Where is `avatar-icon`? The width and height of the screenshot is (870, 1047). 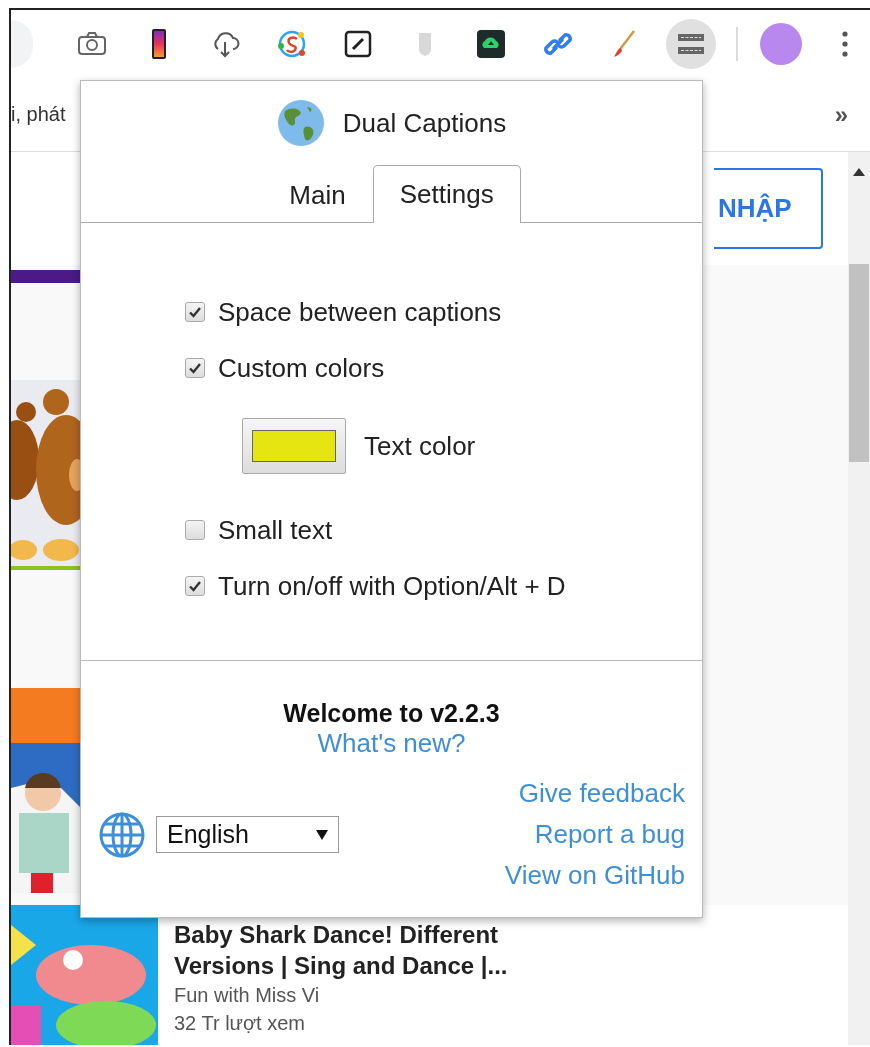 avatar-icon is located at coordinates (781, 44).